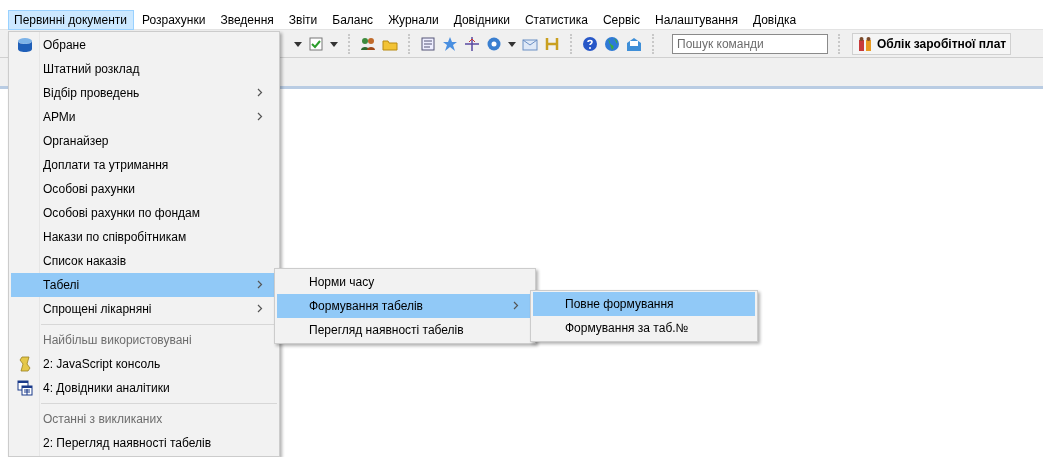  I want to click on globe-icon, so click(612, 43).